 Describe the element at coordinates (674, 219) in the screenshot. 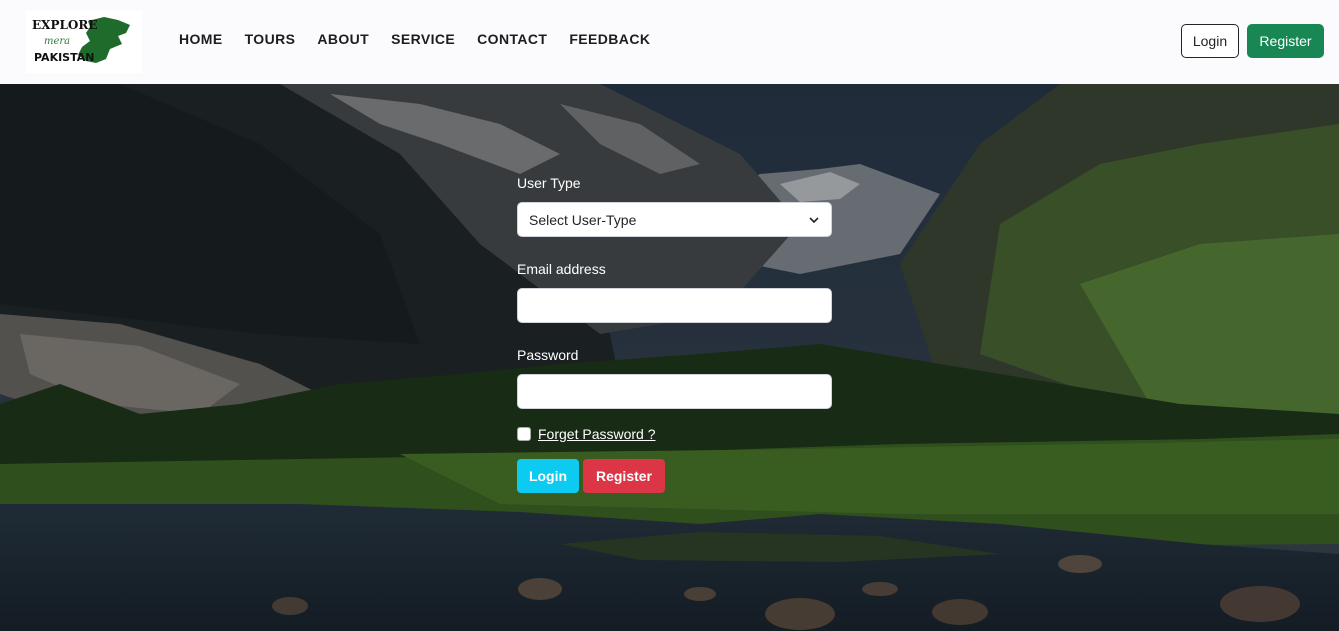

I see `user-type-select: Select User-Type` at that location.